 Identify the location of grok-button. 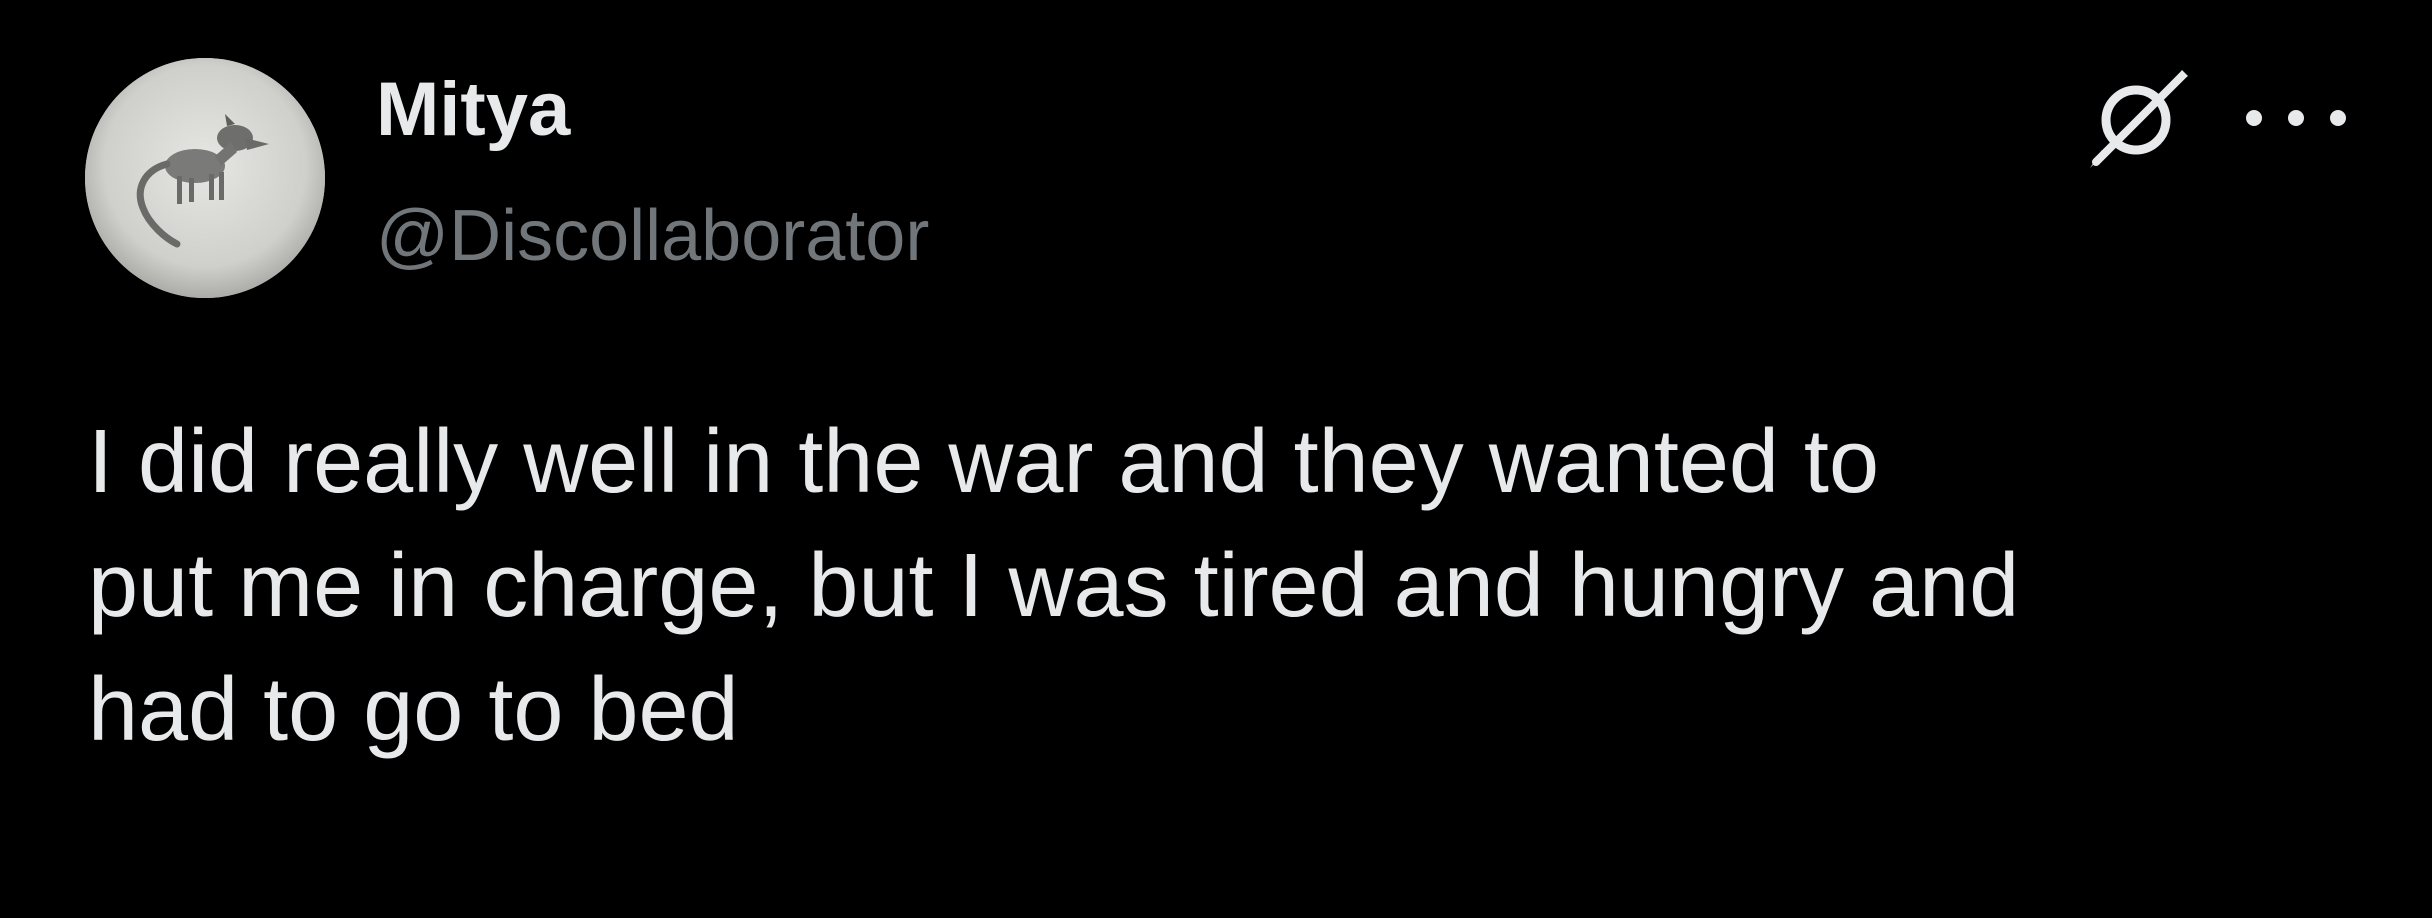
(2136, 120).